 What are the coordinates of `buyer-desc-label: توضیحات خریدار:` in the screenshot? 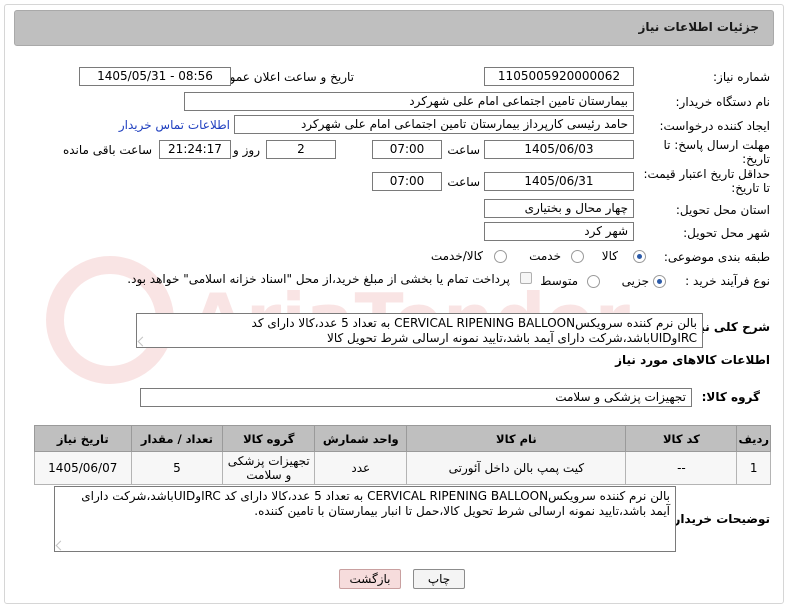 It's located at (719, 519).